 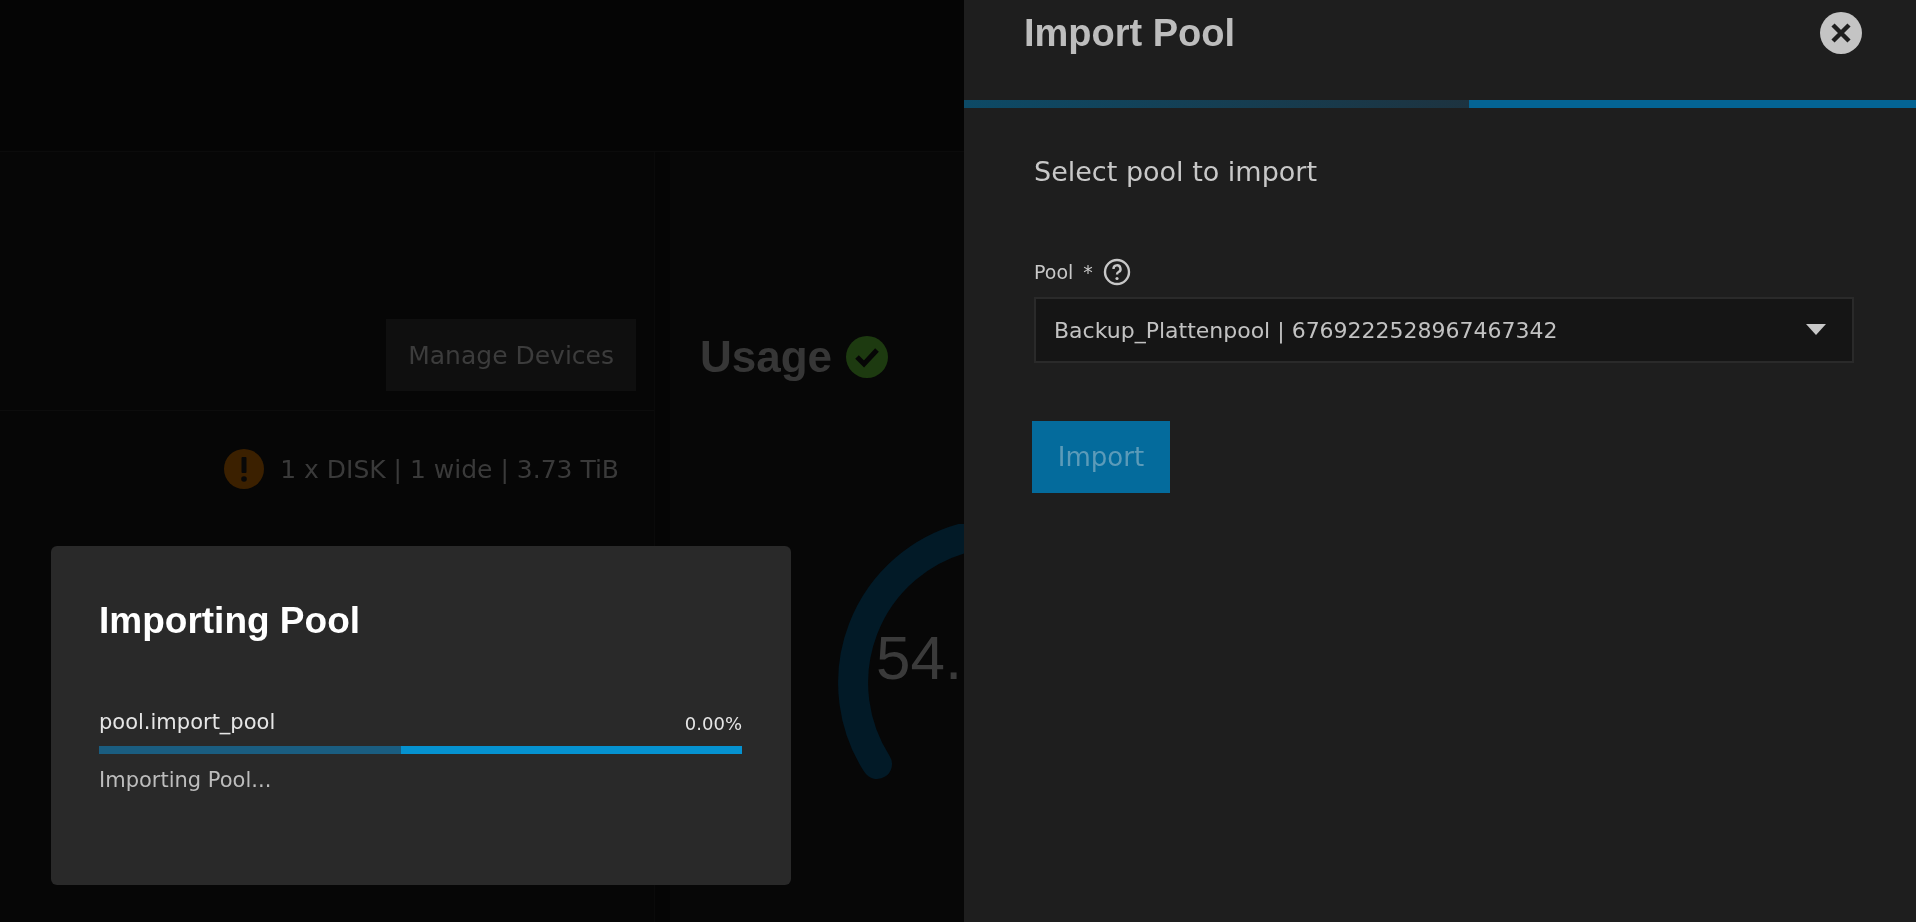 I want to click on field-label: Pool, so click(x=1054, y=272).